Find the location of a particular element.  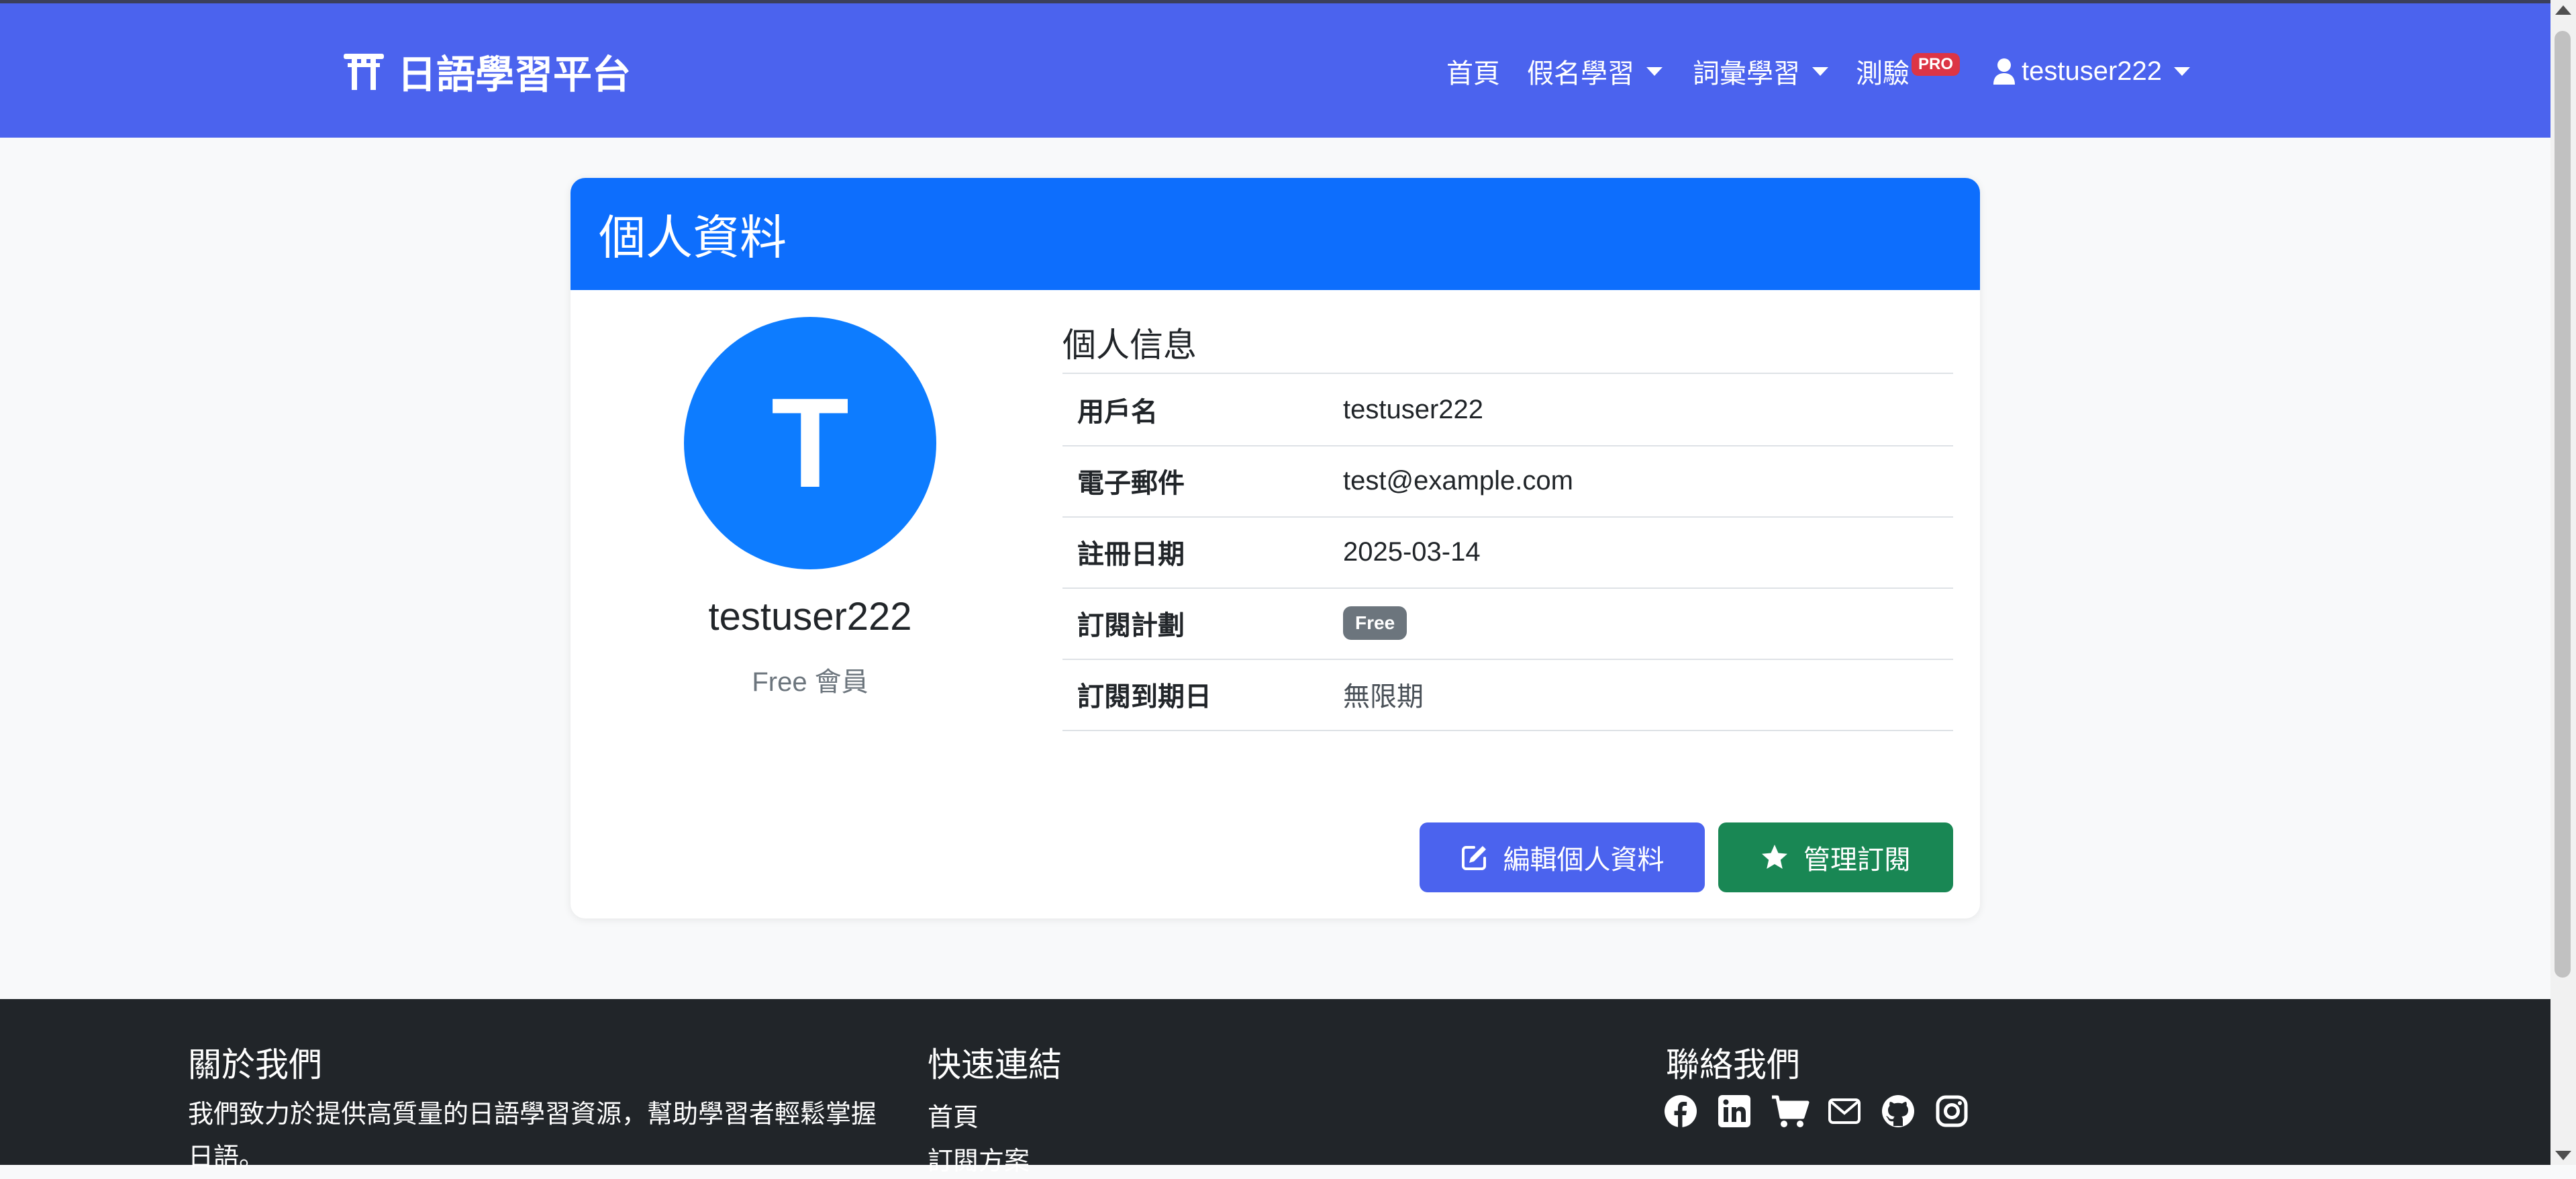

scrollbar-thumb is located at coordinates (2563, 504).